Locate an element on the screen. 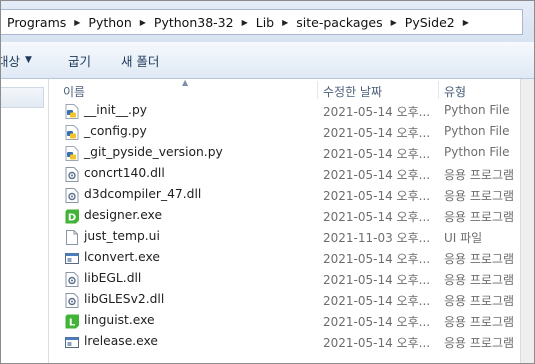 The image size is (535, 364). file-row: just_temp.ui 2021-11-03 오후... UI 파일 is located at coordinates (284, 237).